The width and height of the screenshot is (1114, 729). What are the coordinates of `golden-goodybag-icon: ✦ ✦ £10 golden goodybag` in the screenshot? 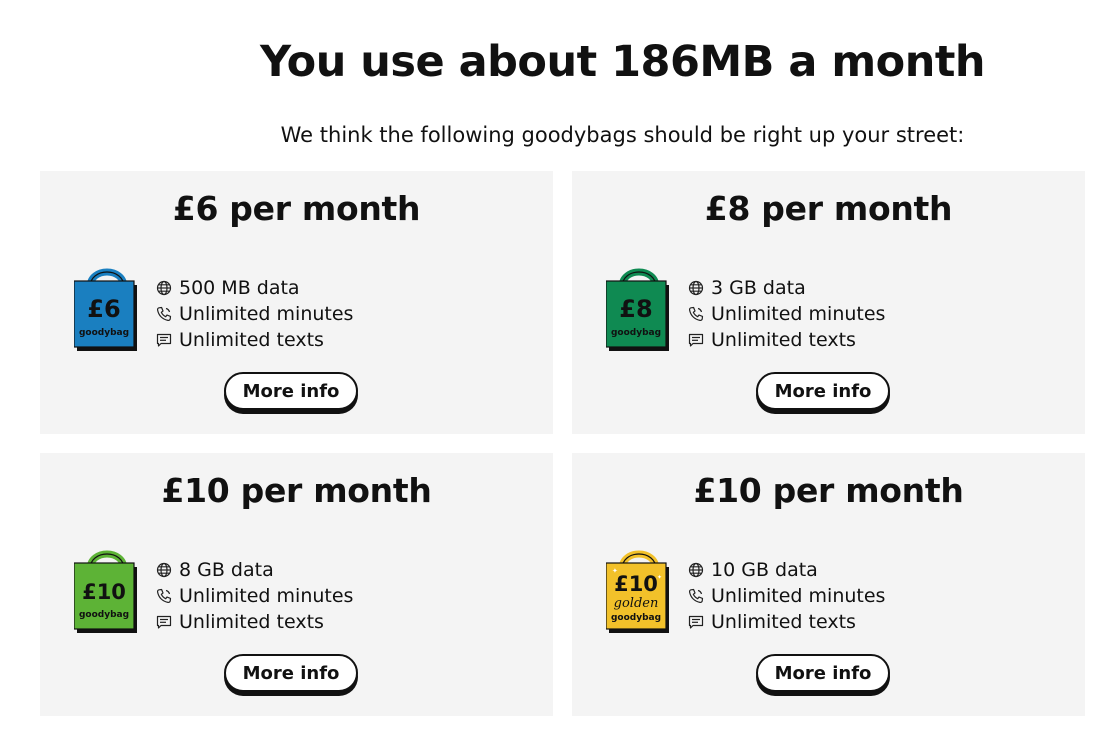 It's located at (639, 588).